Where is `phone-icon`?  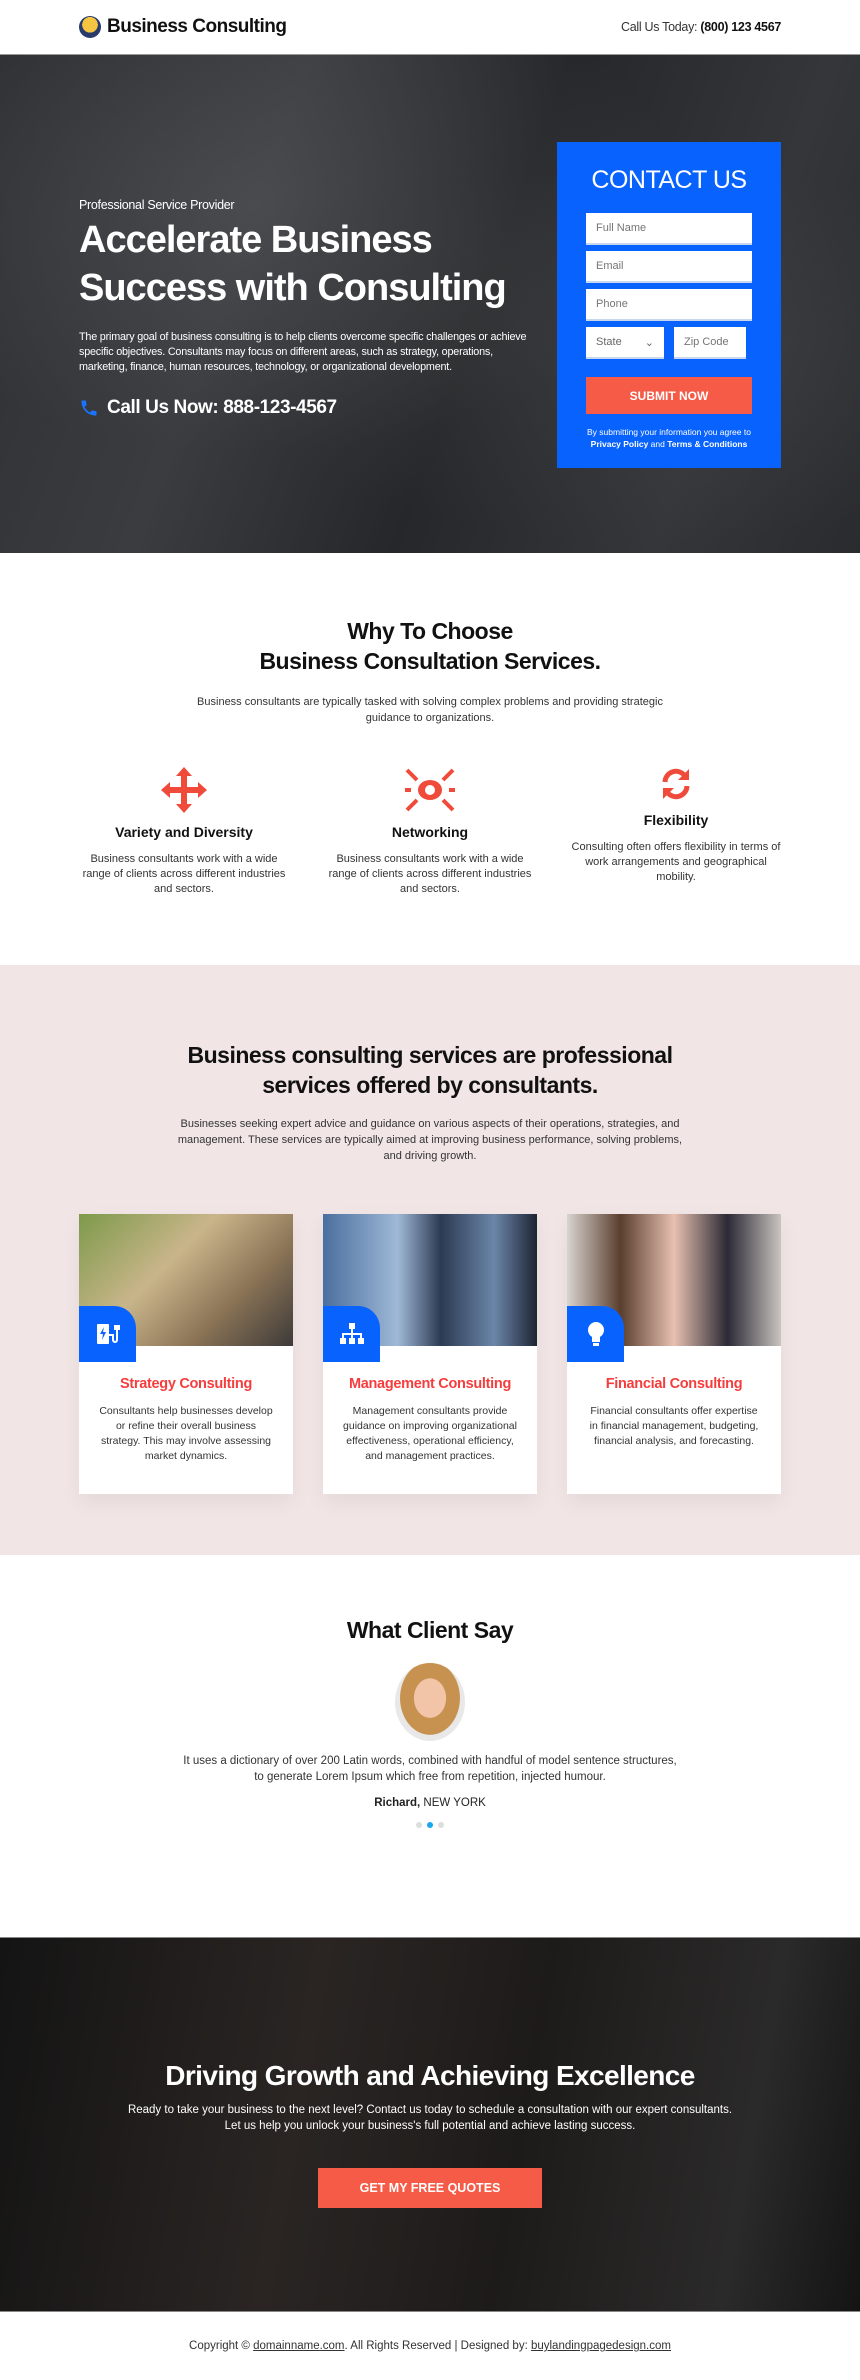
phone-icon is located at coordinates (89, 408).